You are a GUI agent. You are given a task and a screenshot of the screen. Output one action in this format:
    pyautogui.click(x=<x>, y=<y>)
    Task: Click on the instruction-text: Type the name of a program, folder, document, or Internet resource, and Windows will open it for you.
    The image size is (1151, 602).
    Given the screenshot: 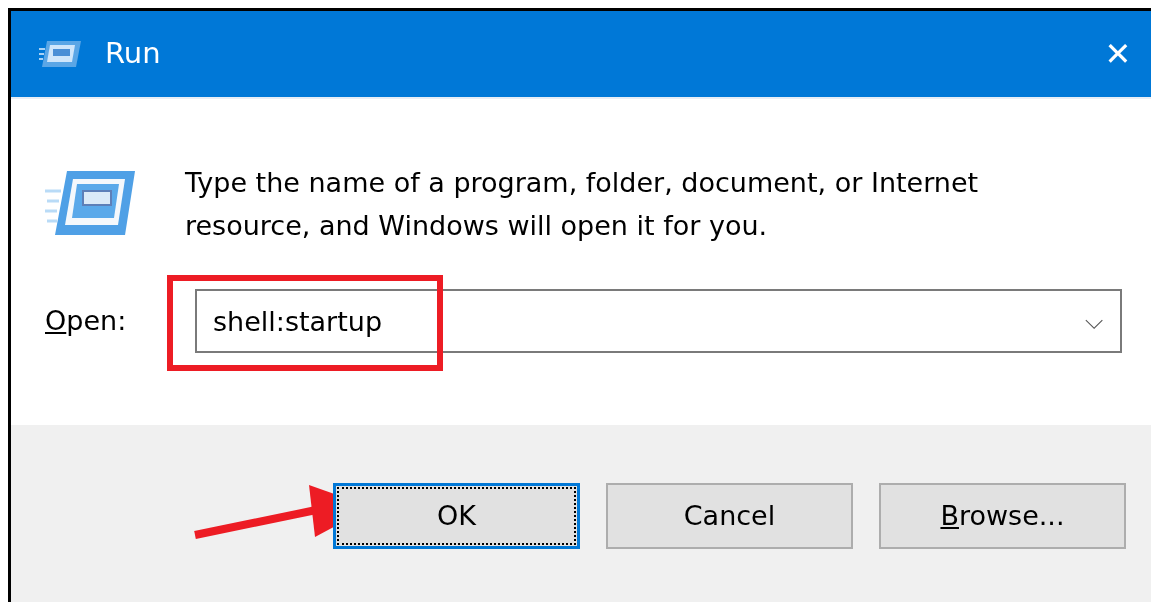 What is the action you would take?
    pyautogui.click(x=582, y=204)
    